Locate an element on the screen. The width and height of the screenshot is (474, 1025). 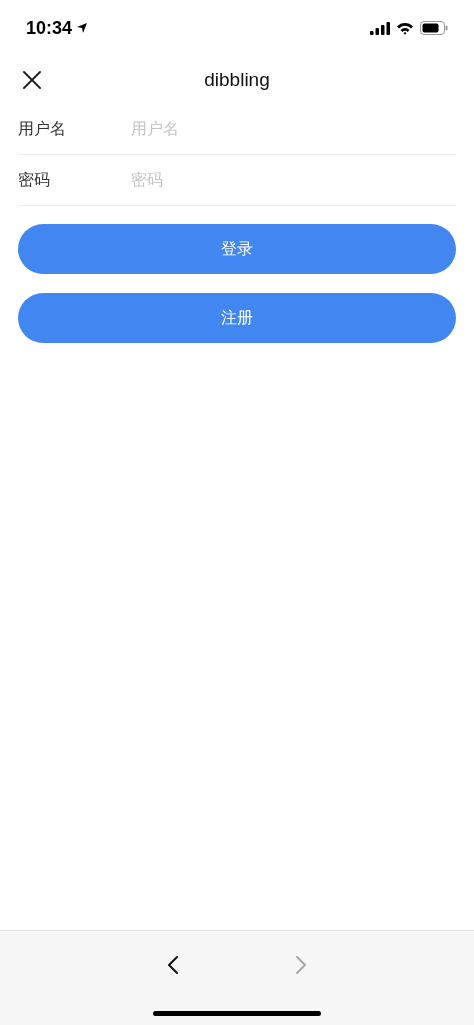
close-icon is located at coordinates (32, 80).